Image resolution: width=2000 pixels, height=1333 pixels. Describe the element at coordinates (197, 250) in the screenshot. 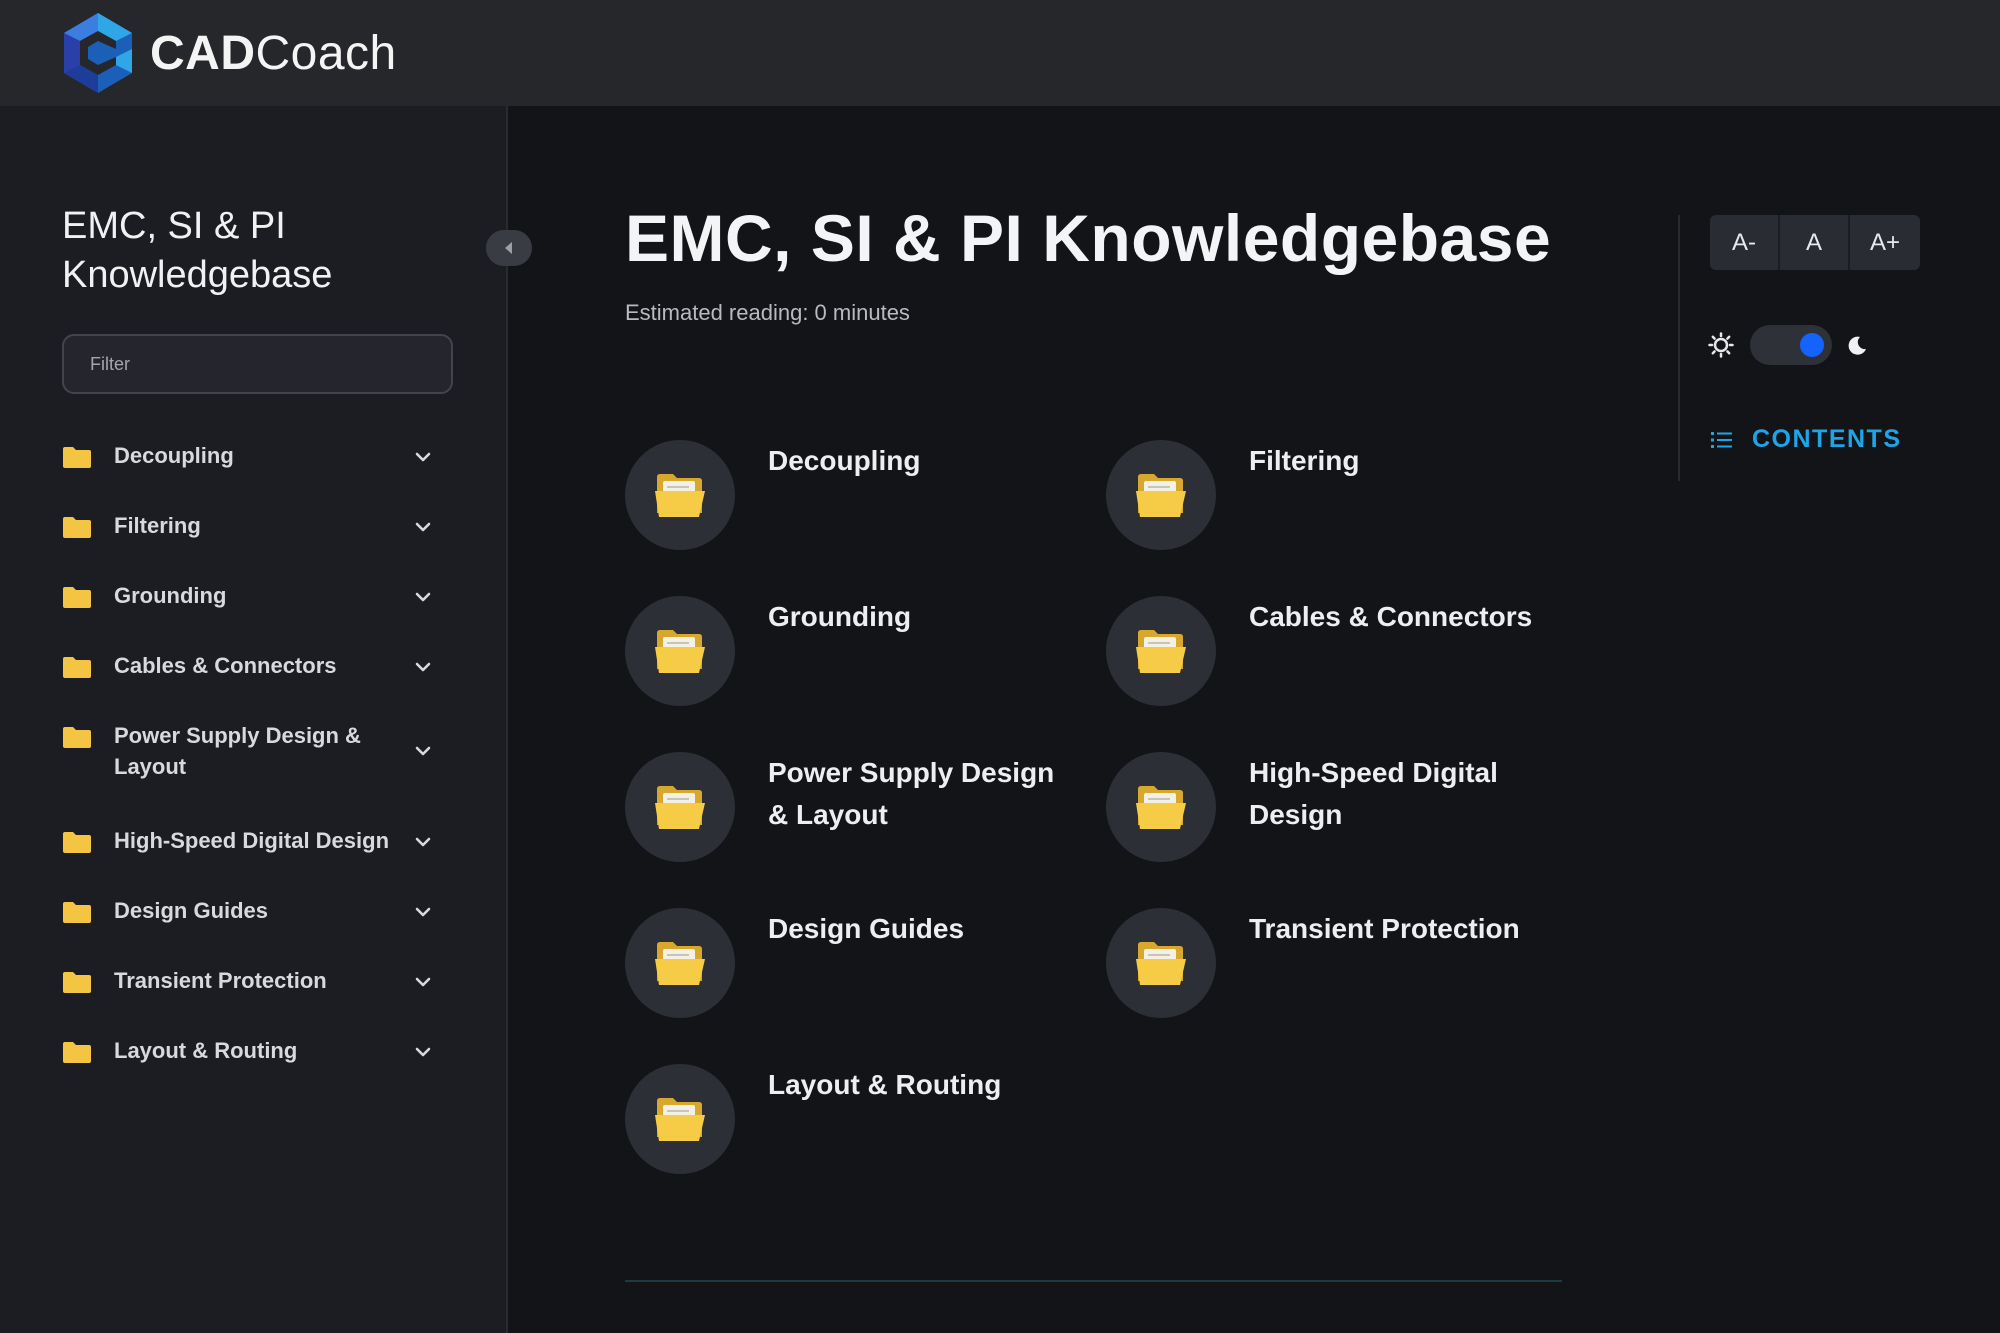

I see `sidebar-title: EMC, SI & PI Knowledgebase` at that location.